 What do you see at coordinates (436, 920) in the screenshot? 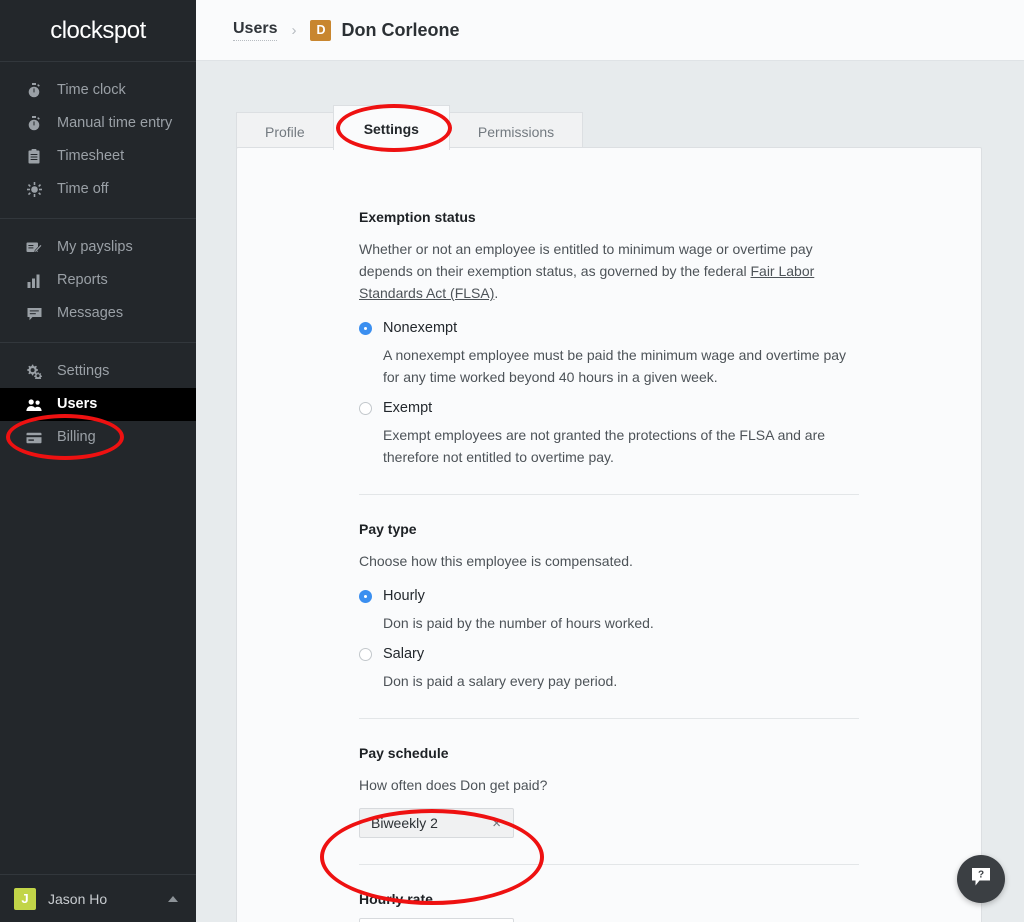
I see `hourly-rate-input` at bounding box center [436, 920].